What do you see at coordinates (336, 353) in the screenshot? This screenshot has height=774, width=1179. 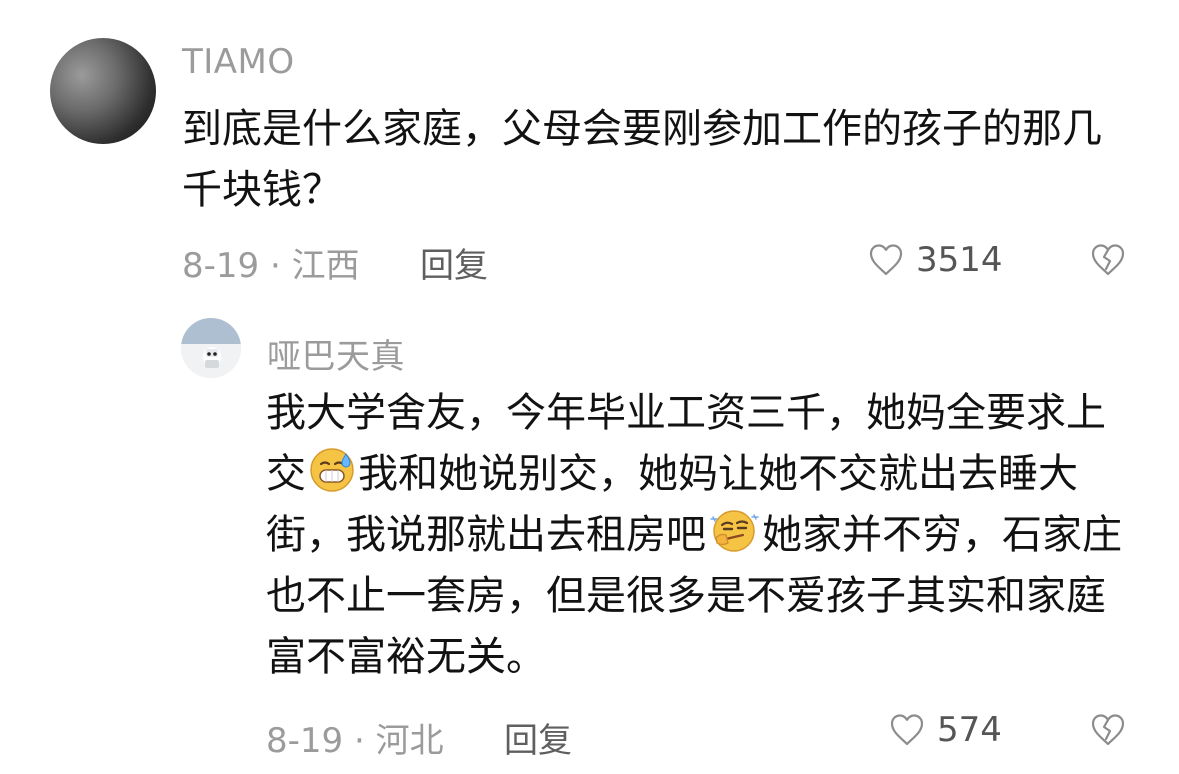 I see `username: 哑巴天真` at bounding box center [336, 353].